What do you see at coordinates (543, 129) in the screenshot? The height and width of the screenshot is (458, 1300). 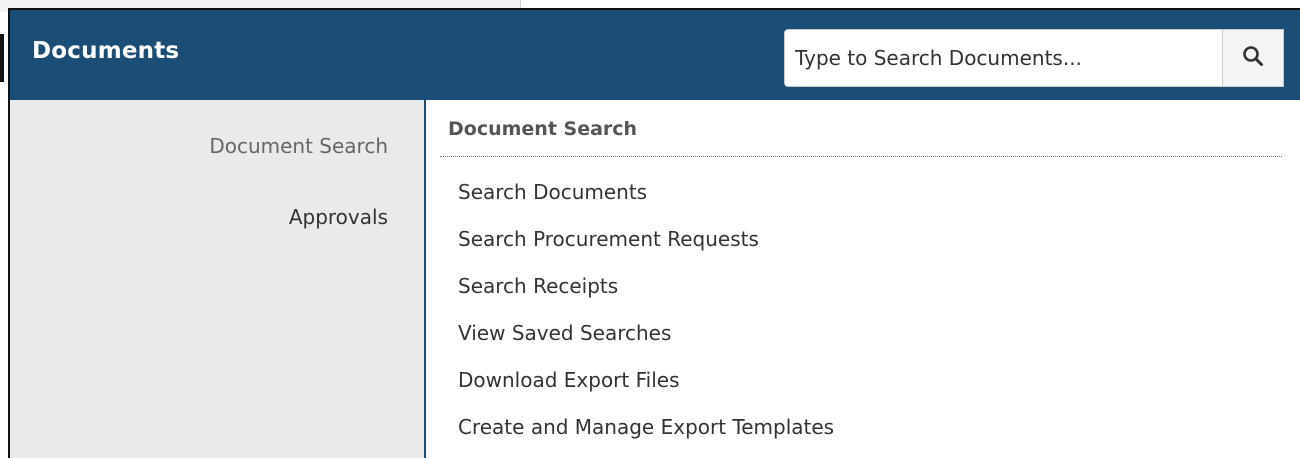 I see `section-title: Document Search` at bounding box center [543, 129].